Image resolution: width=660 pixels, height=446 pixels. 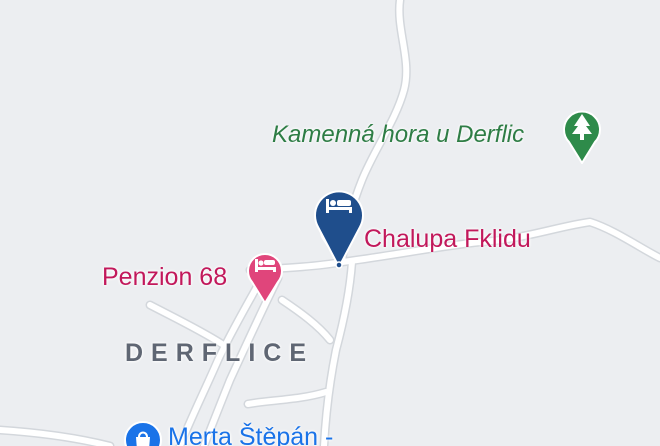 I want to click on area-label: DERFLICE, so click(x=219, y=353).